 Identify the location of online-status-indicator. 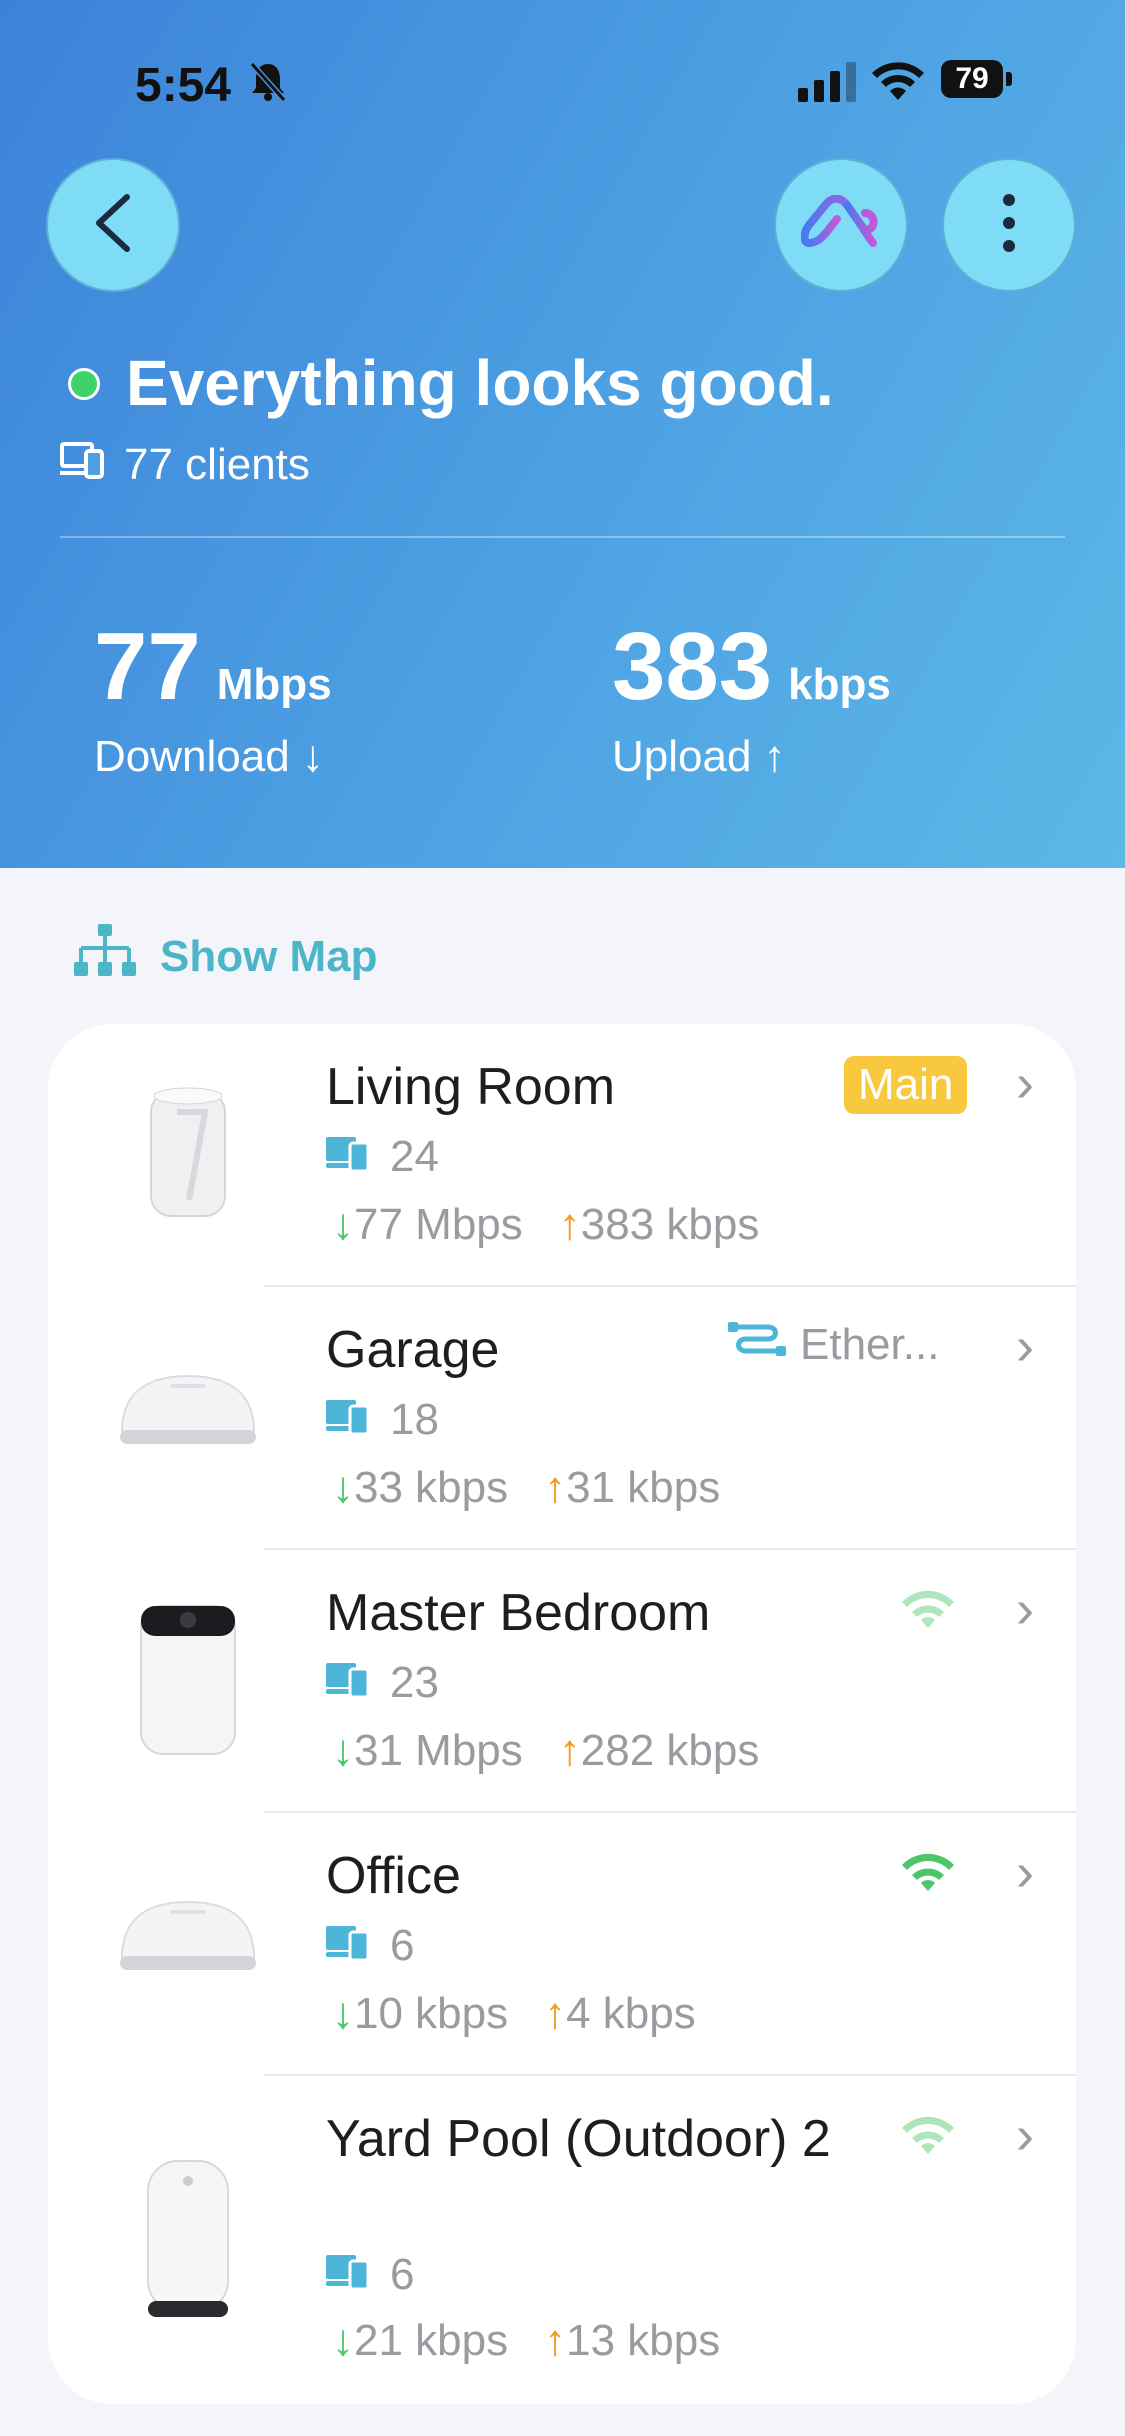
(84, 384).